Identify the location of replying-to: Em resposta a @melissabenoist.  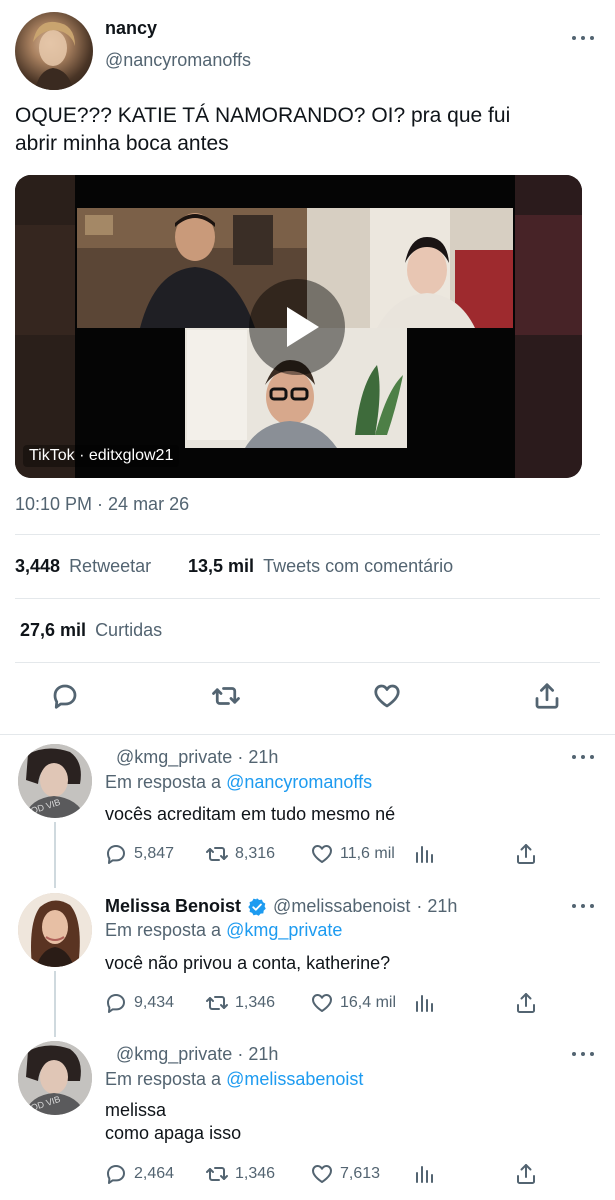
(234, 1079).